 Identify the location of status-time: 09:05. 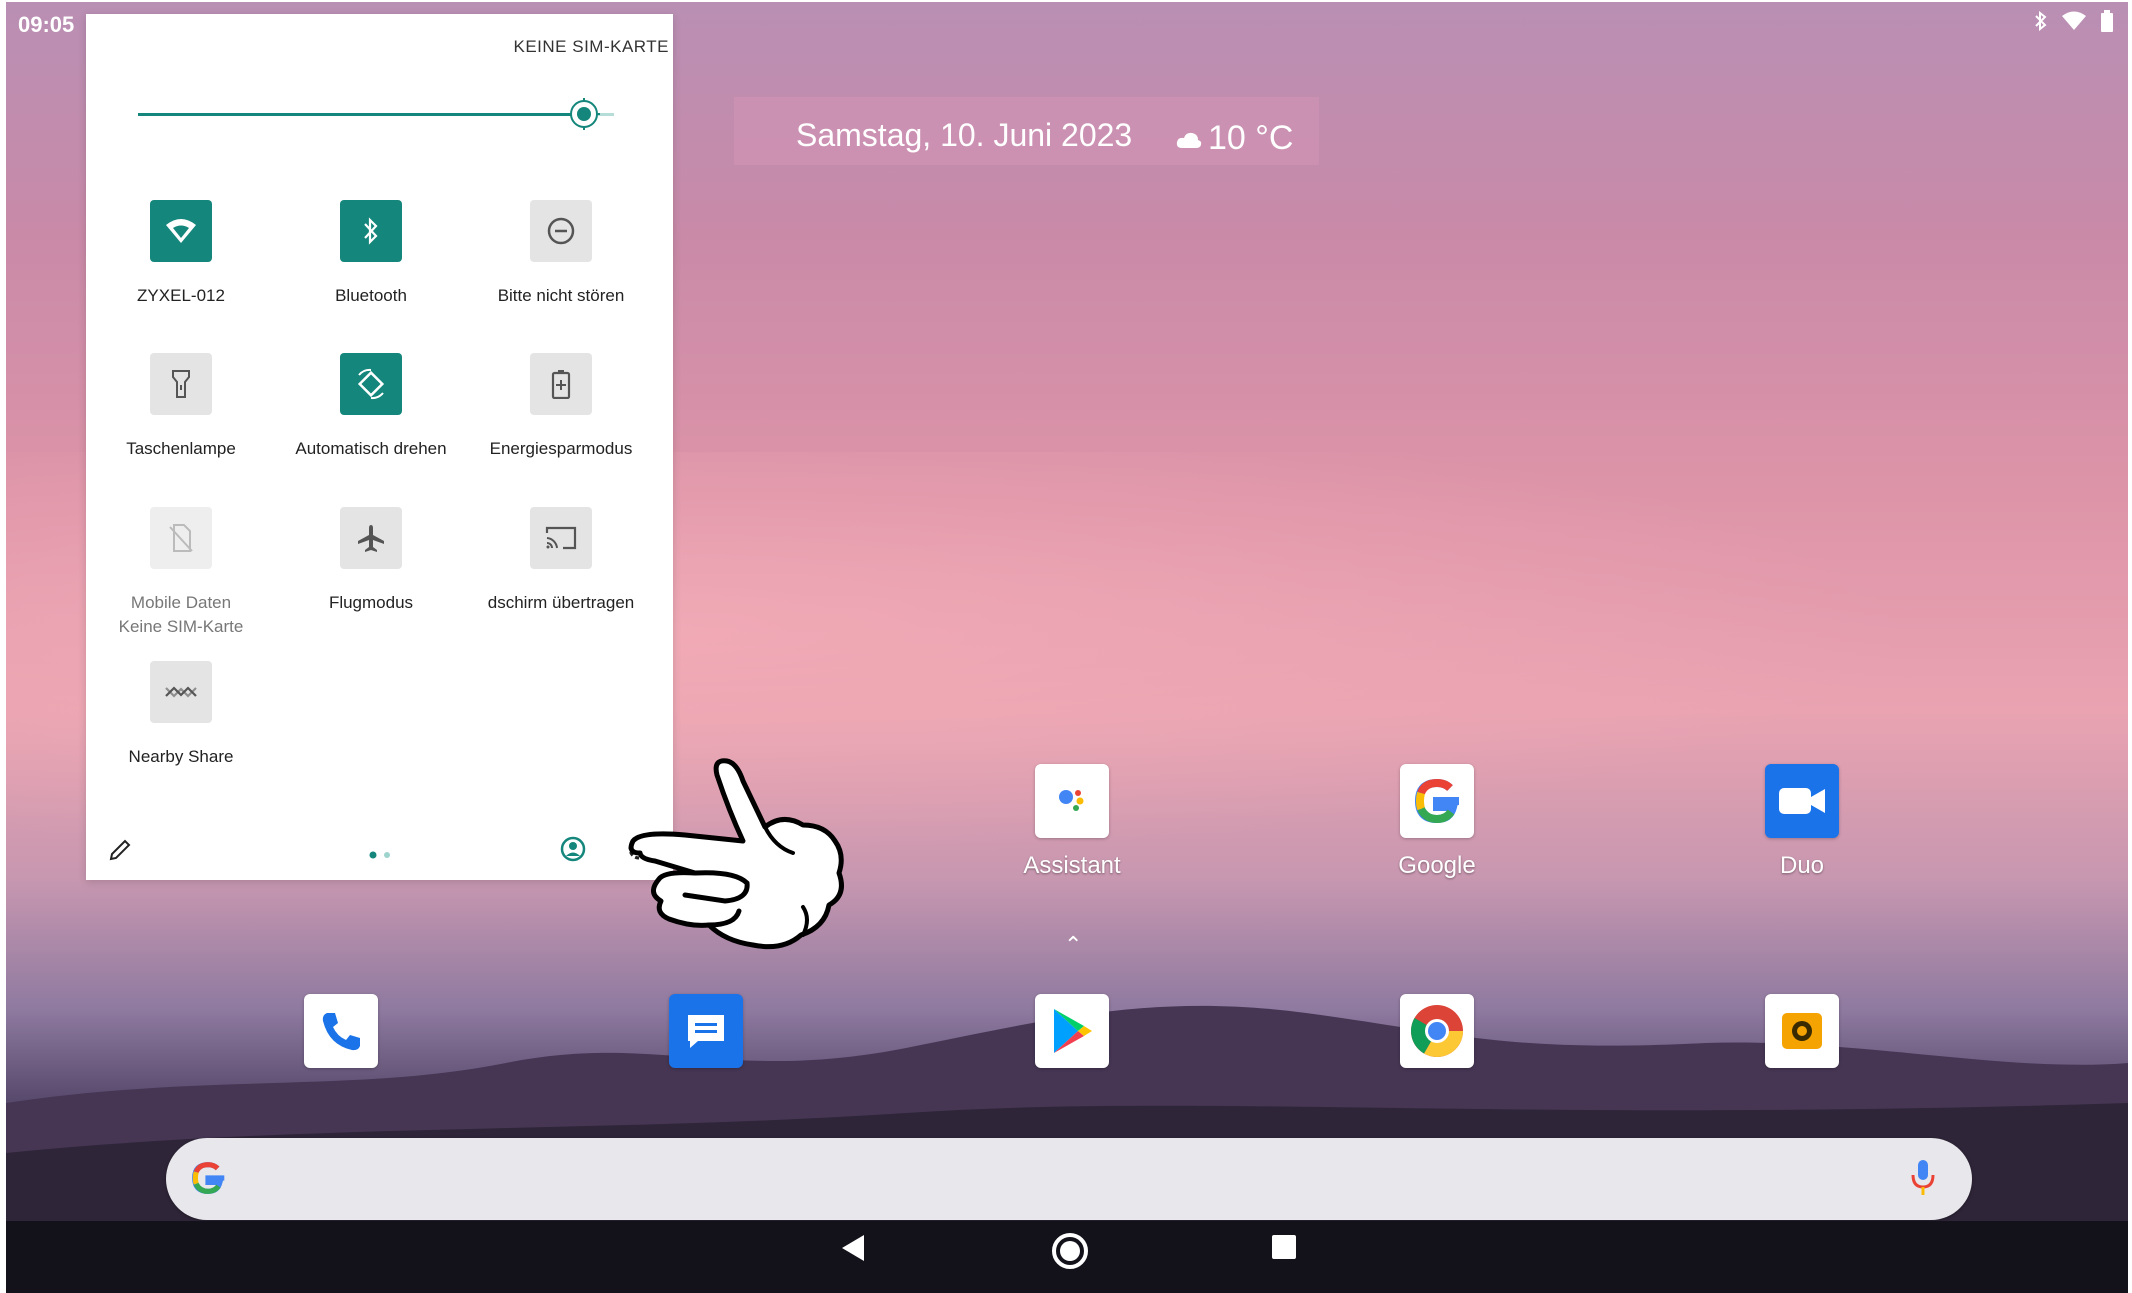
(46, 24).